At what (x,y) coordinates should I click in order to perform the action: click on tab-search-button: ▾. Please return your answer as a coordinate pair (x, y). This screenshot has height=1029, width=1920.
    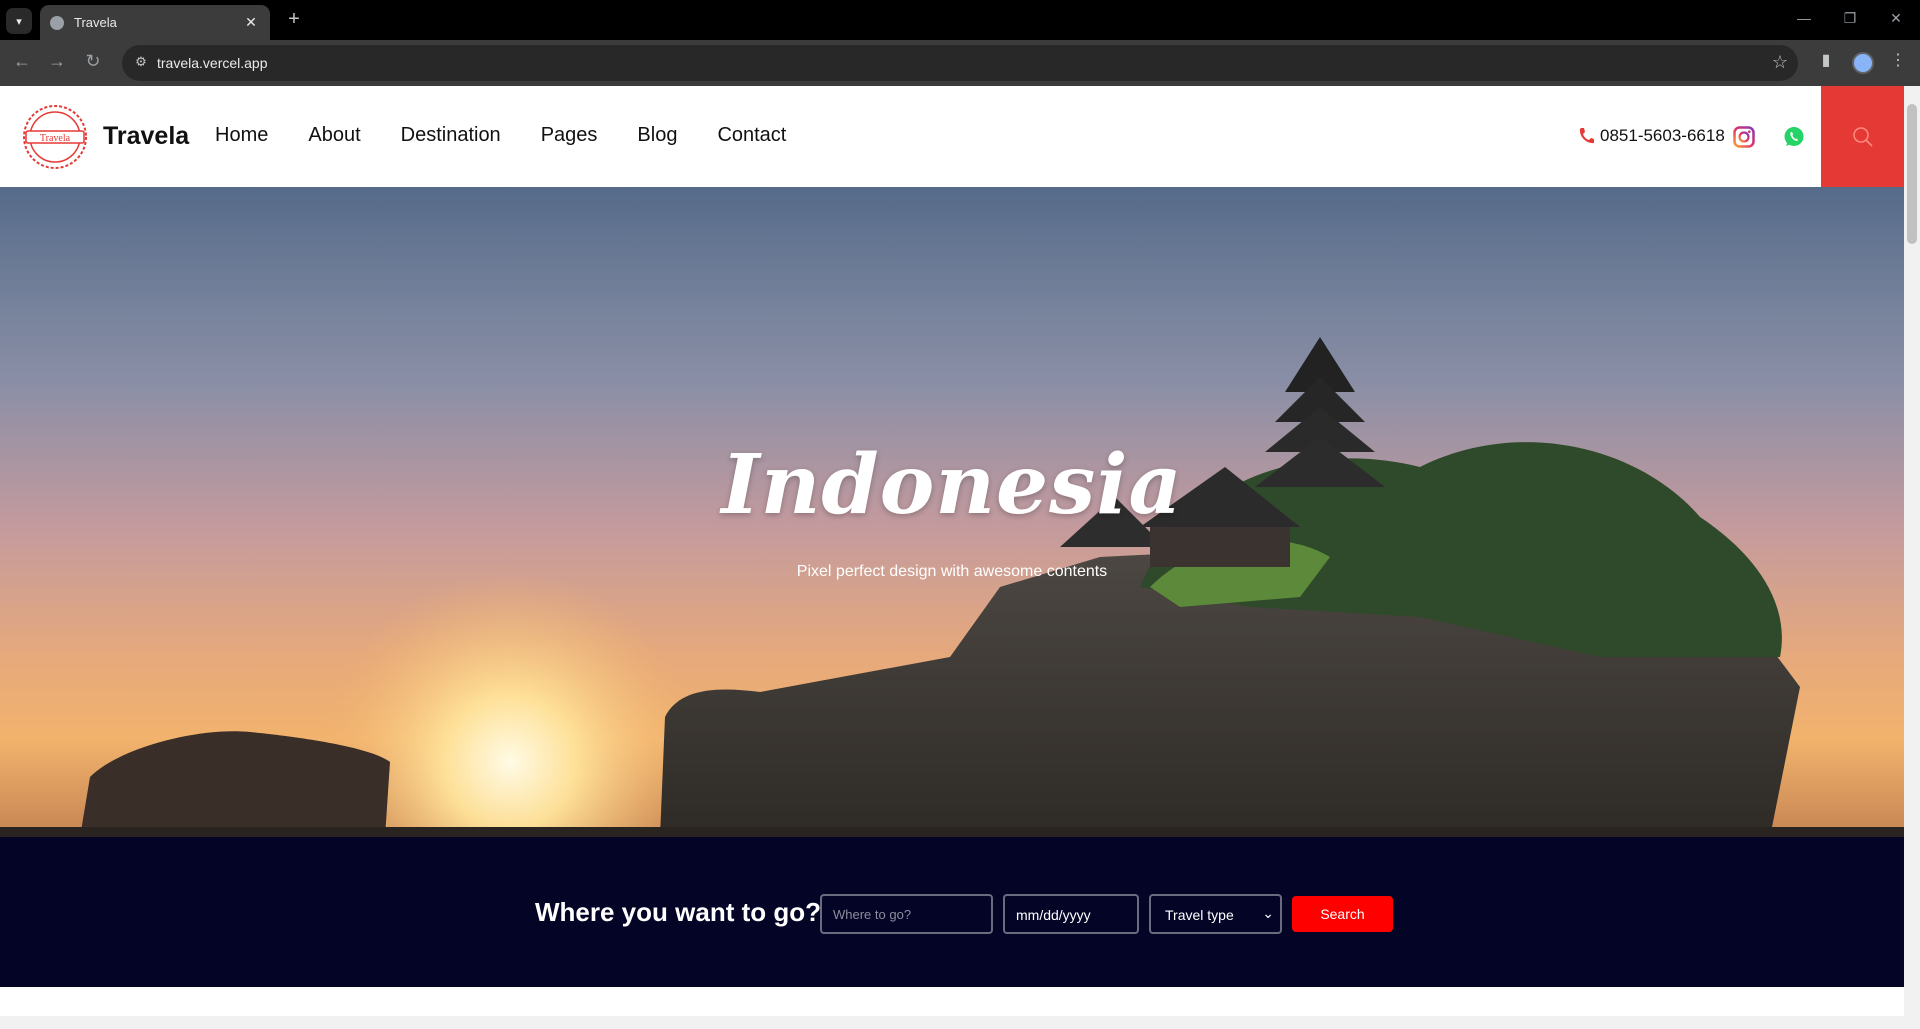
    Looking at the image, I should click on (19, 21).